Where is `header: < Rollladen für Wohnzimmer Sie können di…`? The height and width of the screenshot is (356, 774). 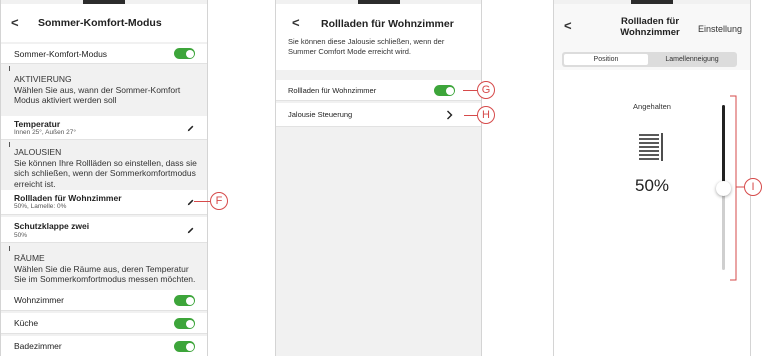
header: < Rollladen für Wohnzimmer Sie können di… is located at coordinates (378, 37).